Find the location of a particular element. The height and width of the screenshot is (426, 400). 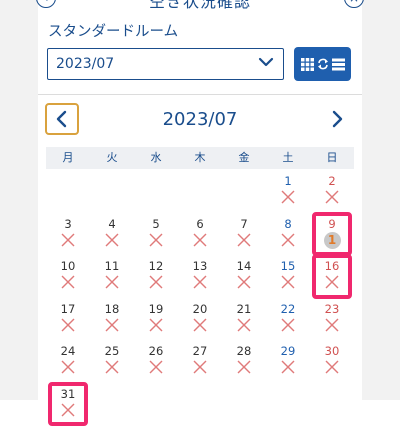

calendar-day: 12 is located at coordinates (156, 275).